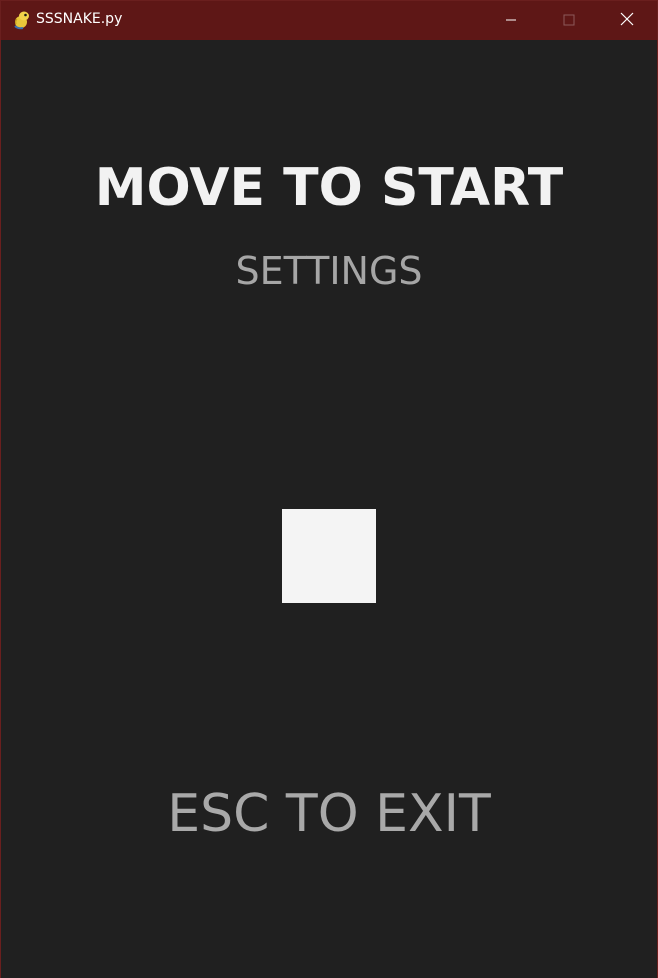  I want to click on start-prompt: MOVE TO START, so click(329, 188).